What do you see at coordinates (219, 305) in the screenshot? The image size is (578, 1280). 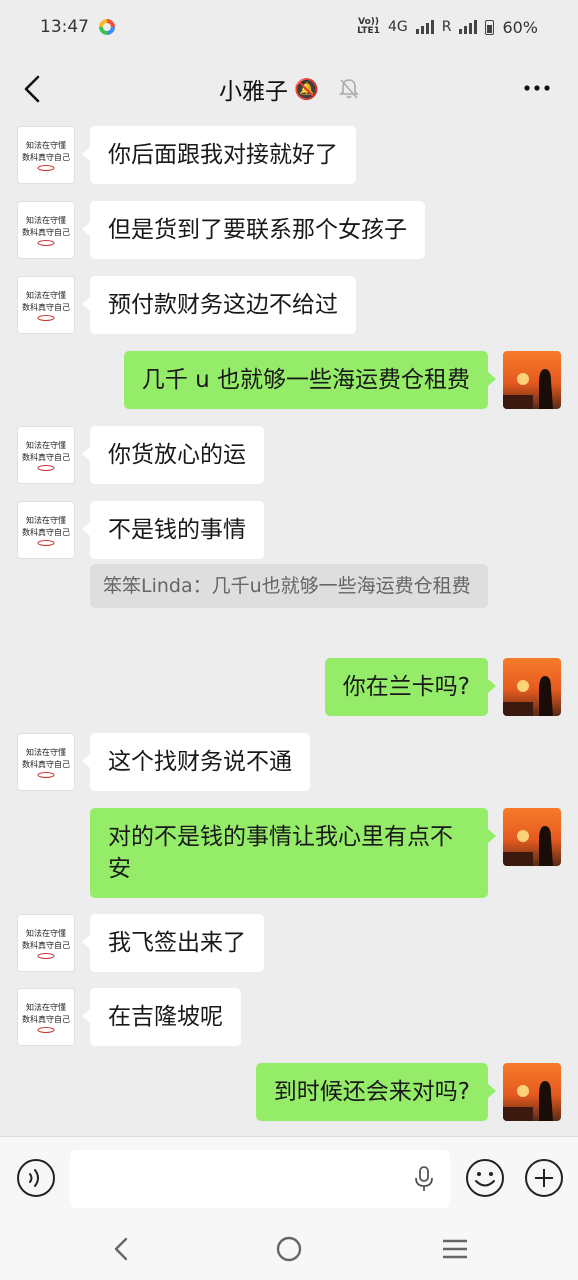 I see `message-bubble-incoming: 预付款财务这边不给过` at bounding box center [219, 305].